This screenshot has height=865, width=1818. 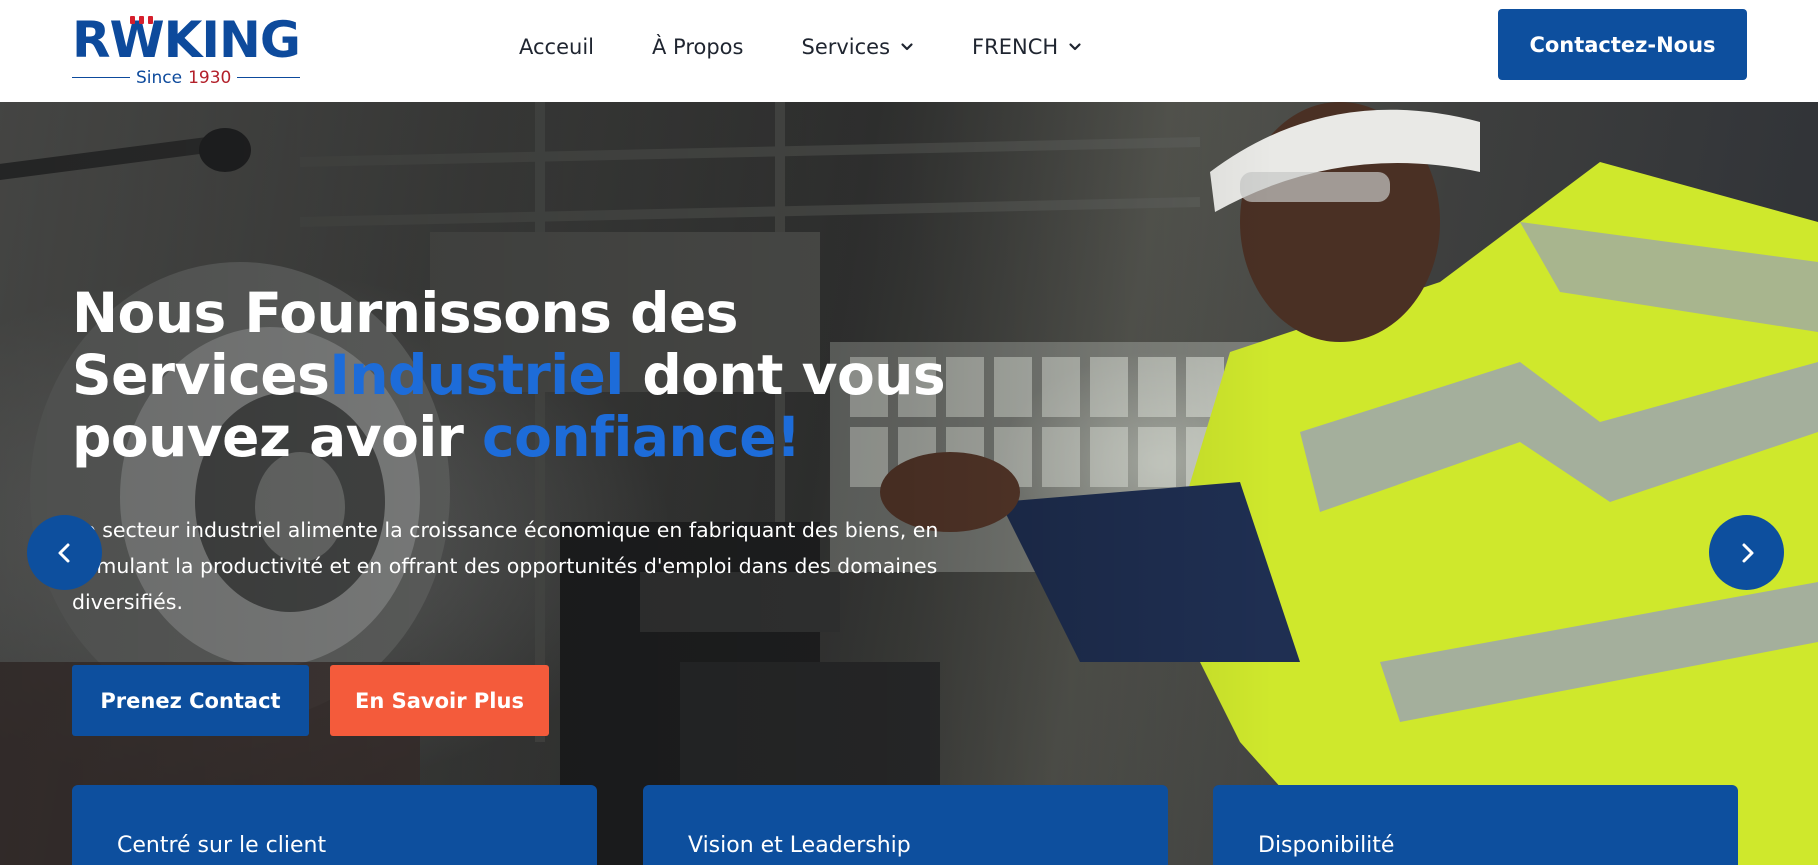 I want to click on nav-label: FRENCH, so click(x=1015, y=47).